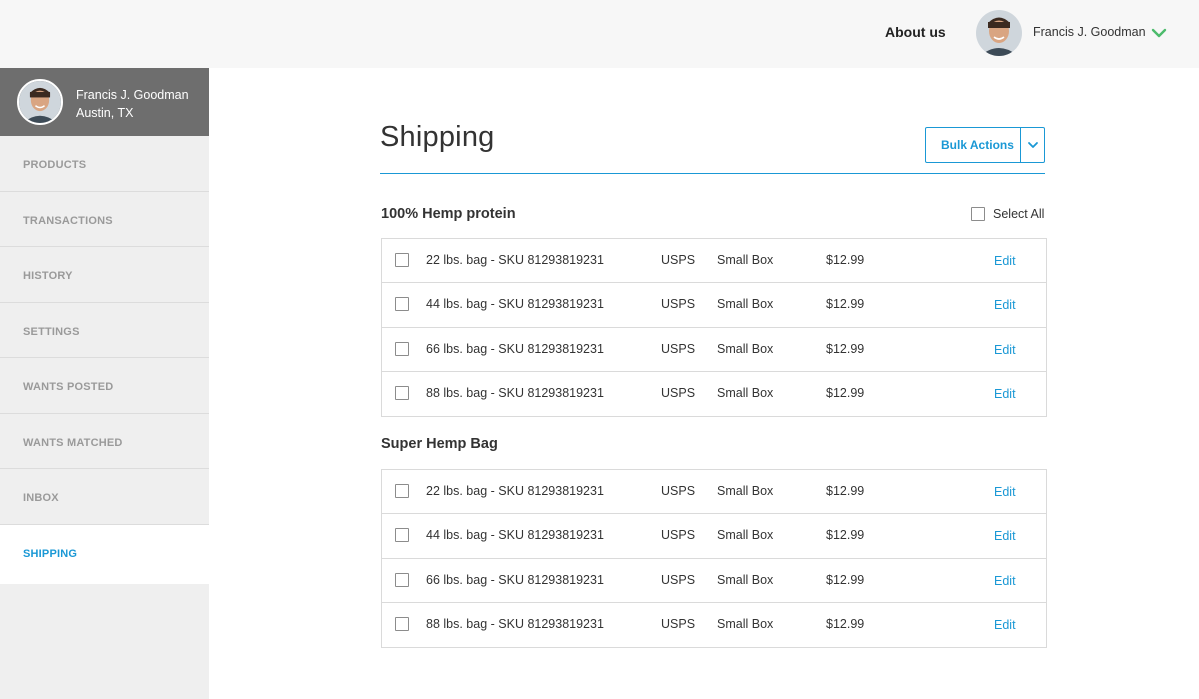 The width and height of the screenshot is (1199, 699). I want to click on sidebar-item-wants-matched: WANTS MATCHED, so click(104, 441).